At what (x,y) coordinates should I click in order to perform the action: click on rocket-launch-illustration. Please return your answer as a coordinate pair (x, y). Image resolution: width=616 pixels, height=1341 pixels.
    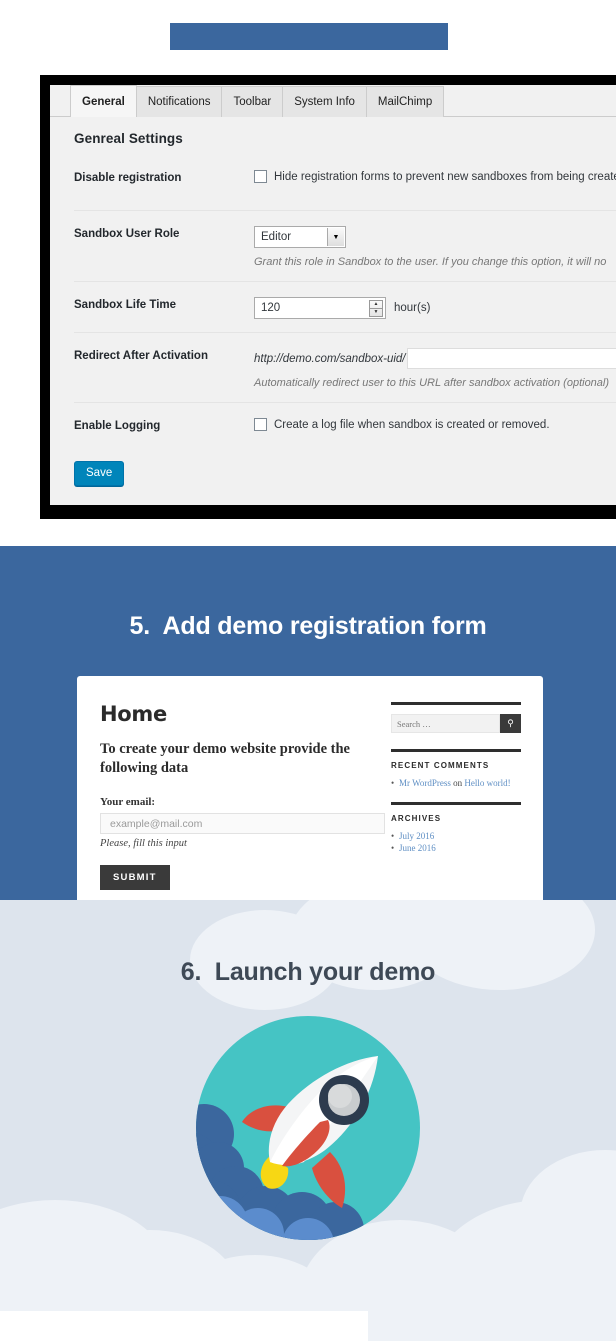
    Looking at the image, I should click on (308, 1128).